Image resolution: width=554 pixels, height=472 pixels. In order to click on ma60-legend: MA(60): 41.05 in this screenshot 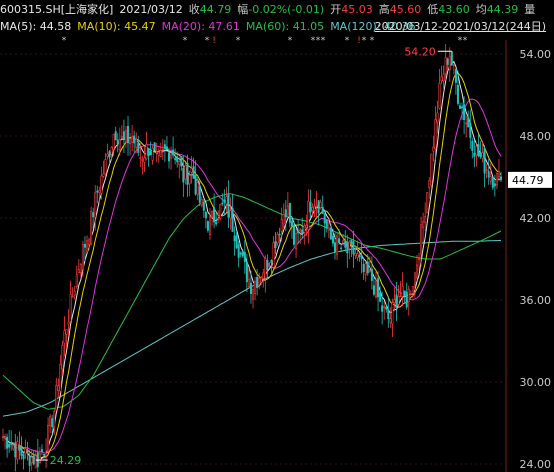, I will do `click(285, 26)`.